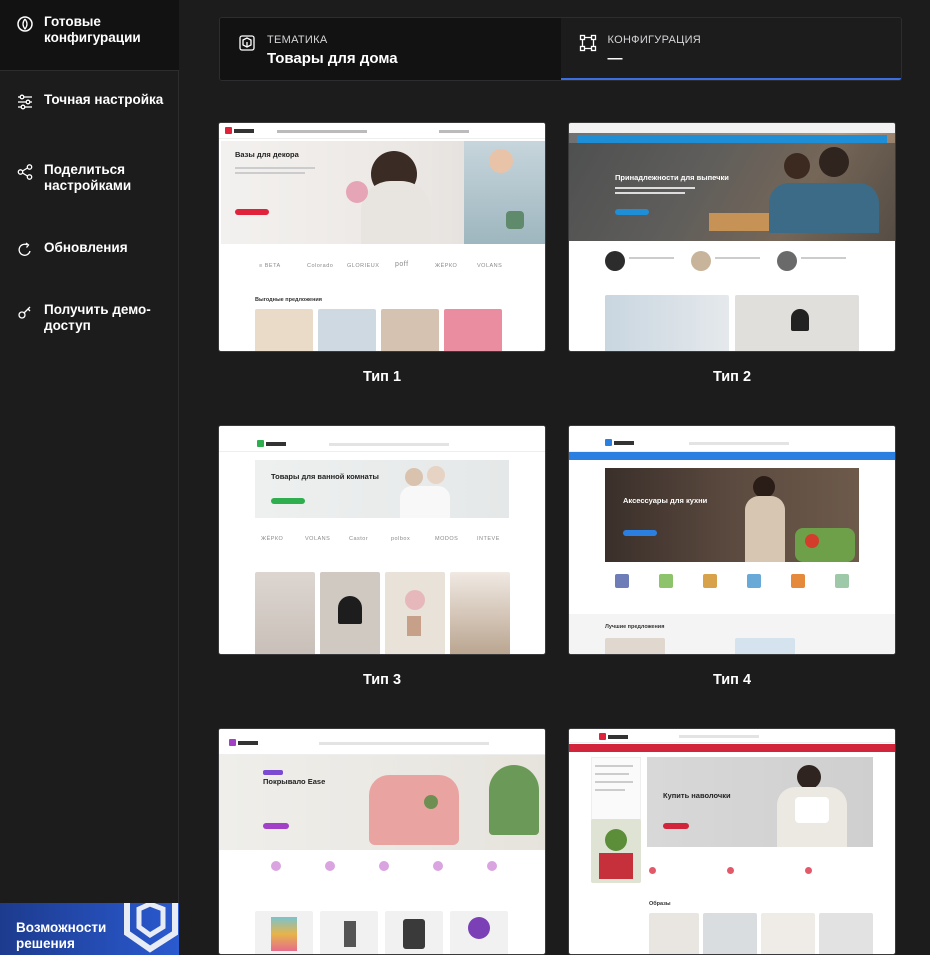 Image resolution: width=930 pixels, height=955 pixels. I want to click on card-label: Тип 1, so click(382, 377).